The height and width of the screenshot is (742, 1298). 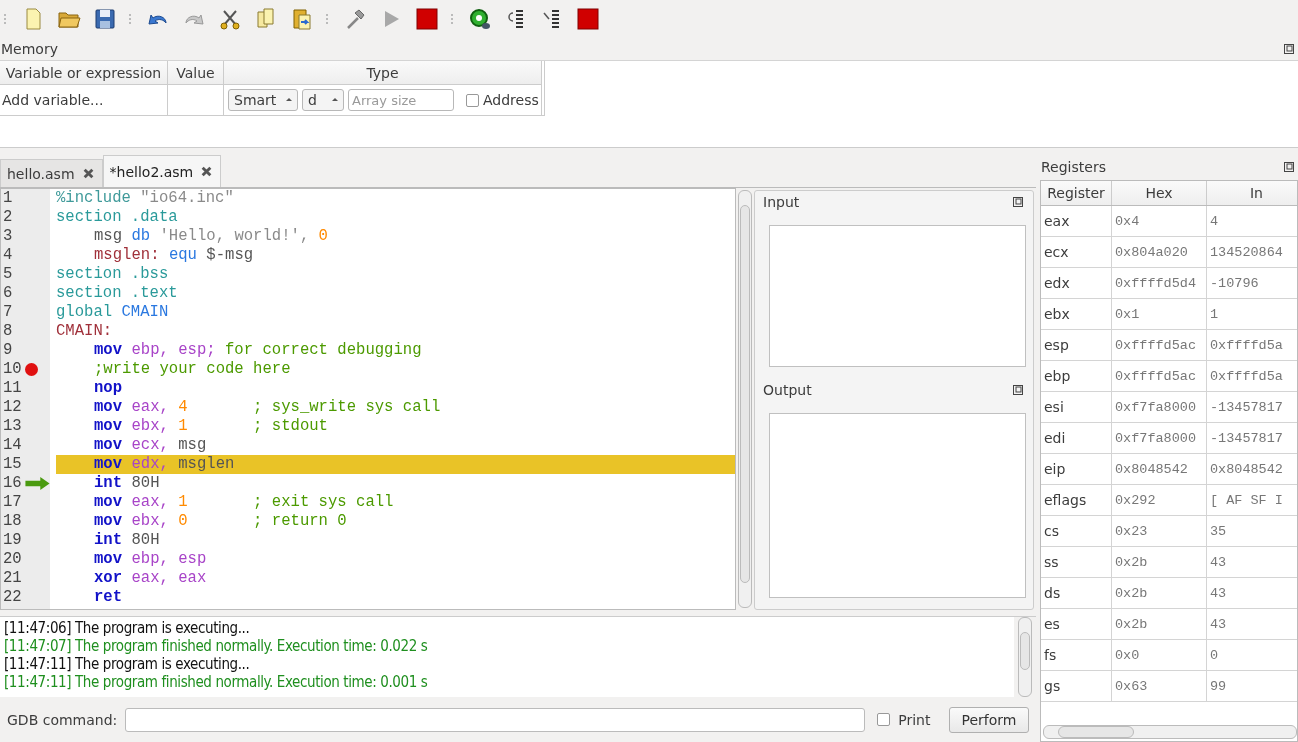 I want to click on line-number: 17, so click(x=12, y=502).